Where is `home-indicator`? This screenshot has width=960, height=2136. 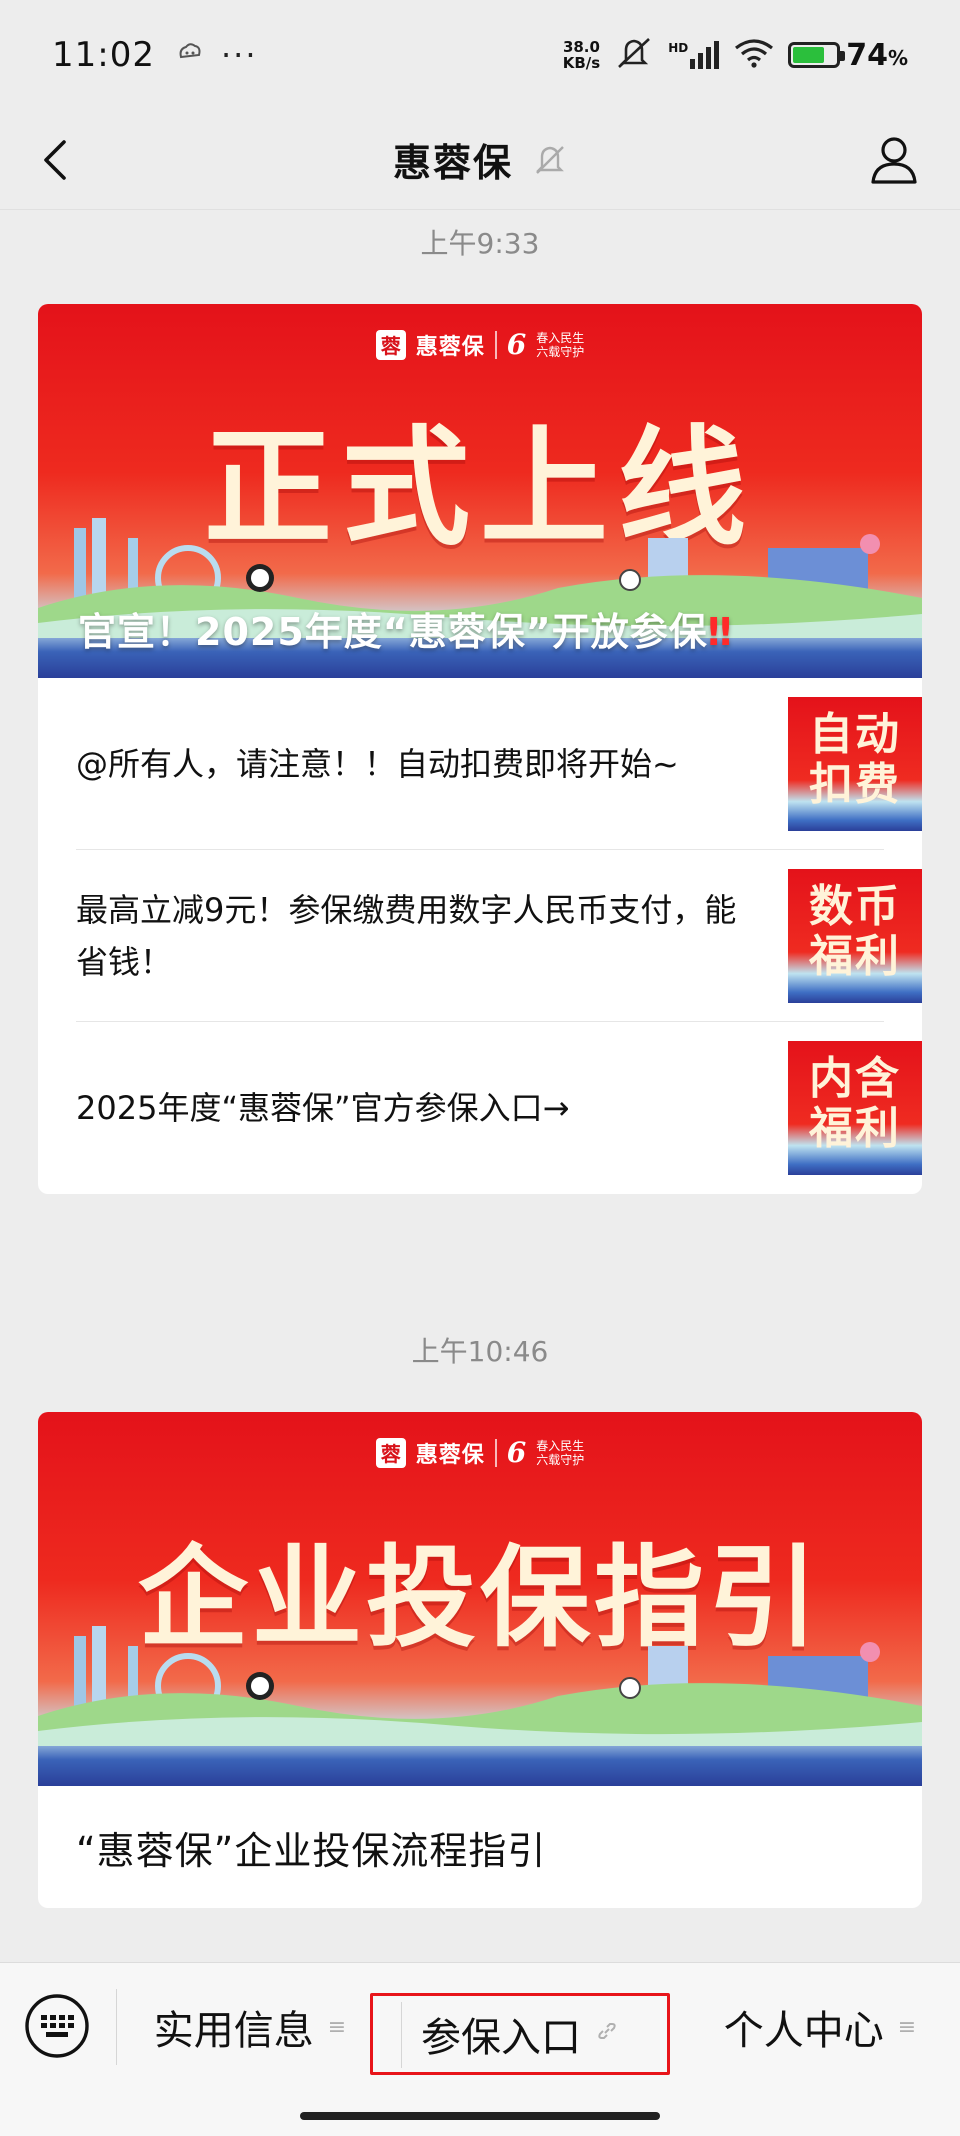 home-indicator is located at coordinates (480, 2116).